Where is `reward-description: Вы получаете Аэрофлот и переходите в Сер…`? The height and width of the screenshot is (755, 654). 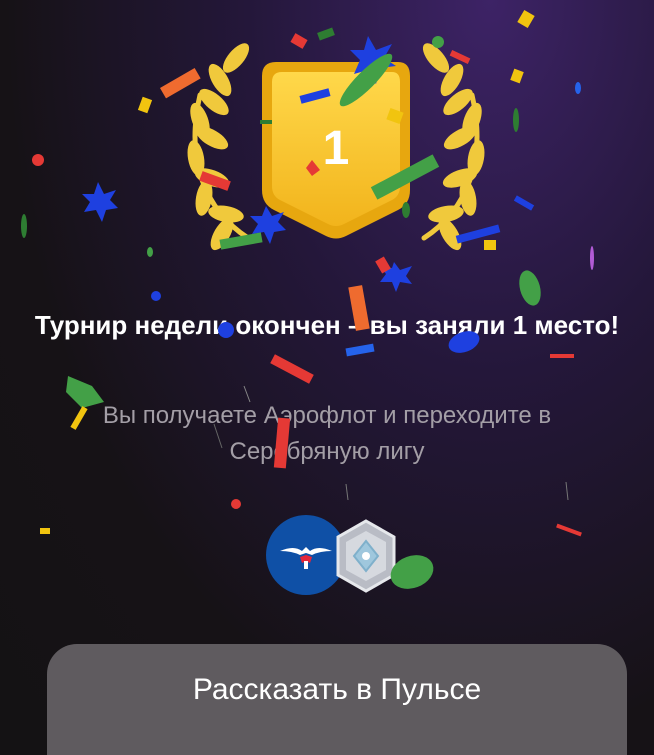 reward-description: Вы получаете Аэрофлот и переходите в Сер… is located at coordinates (327, 433).